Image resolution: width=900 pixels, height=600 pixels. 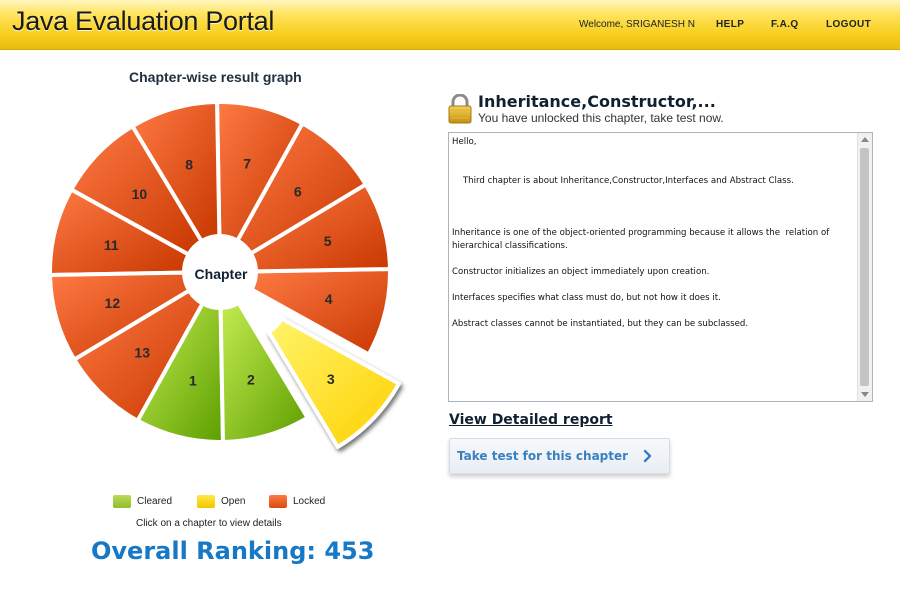 I want to click on take-test-button: Take test for this chapter, so click(x=559, y=456).